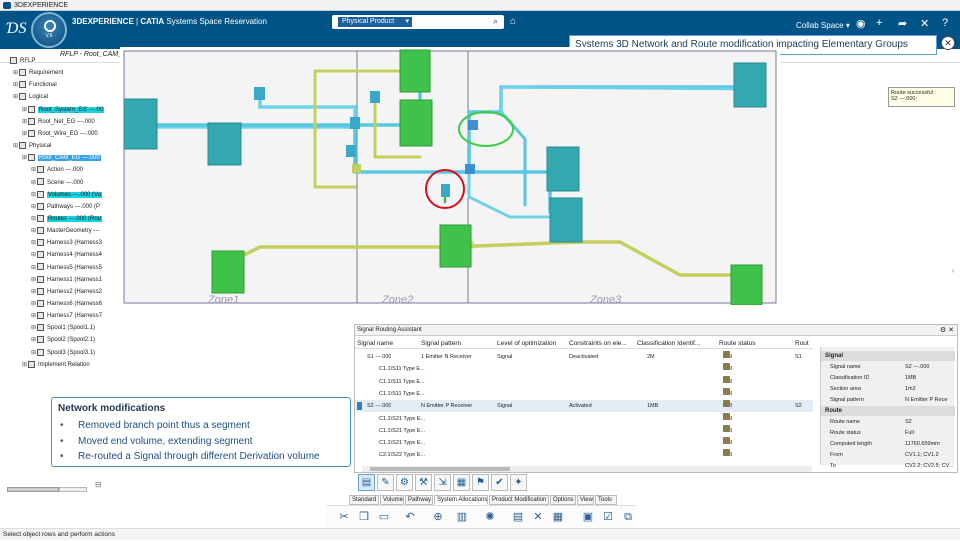 The image size is (960, 541). What do you see at coordinates (519, 500) in the screenshot?
I see `tab-product-modification: Product Modification` at bounding box center [519, 500].